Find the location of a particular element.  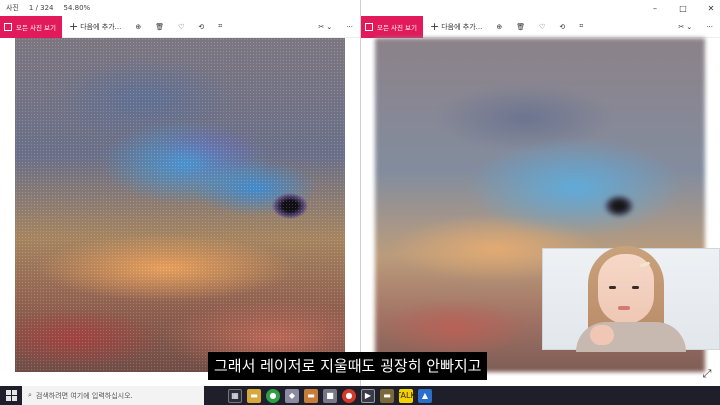

video-subtitle: 그래서 레이저로 지울때도 굉장히 안빠지고 is located at coordinates (348, 366).